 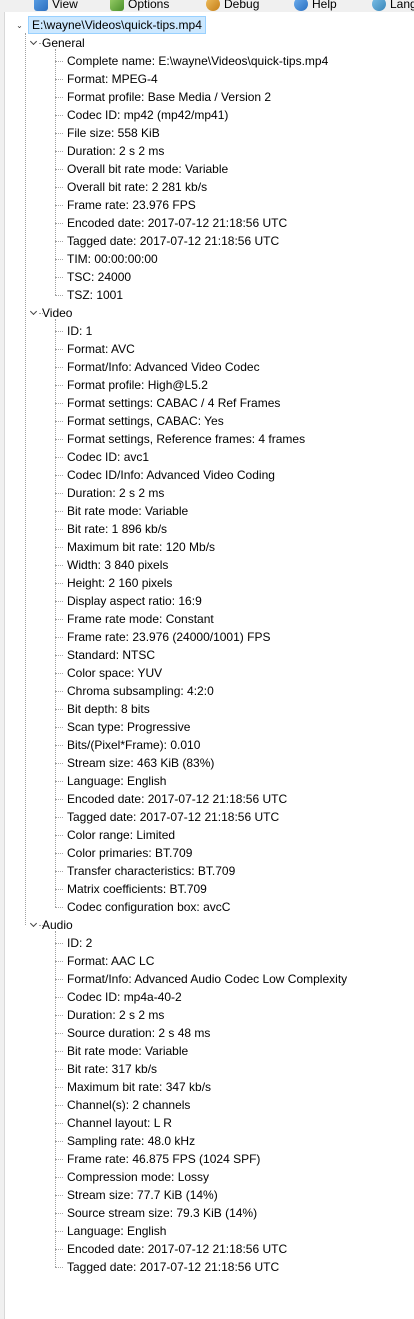 What do you see at coordinates (114, 673) in the screenshot?
I see `property-item: Color space: YUV` at bounding box center [114, 673].